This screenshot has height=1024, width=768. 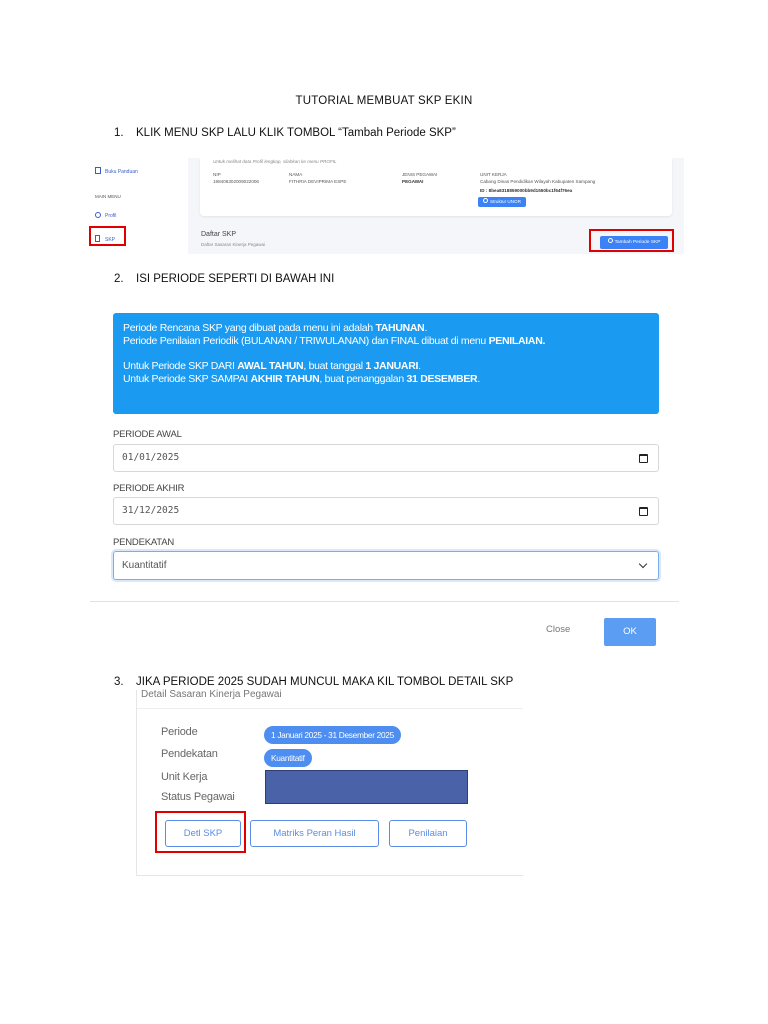 I want to click on info-line-4-segment: Untuk Periode SKP SAMPAI, so click(x=187, y=379).